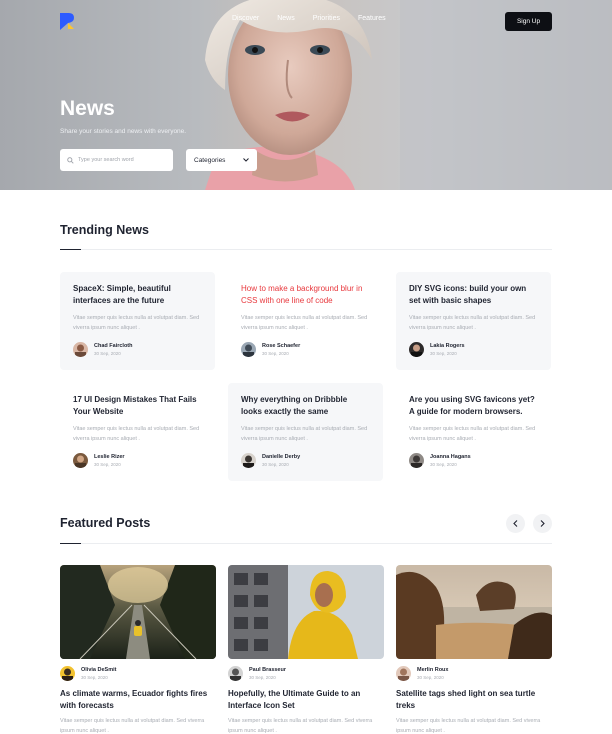 This screenshot has width=612, height=734. Describe the element at coordinates (105, 523) in the screenshot. I see `featured-title: Featured Posts` at that location.